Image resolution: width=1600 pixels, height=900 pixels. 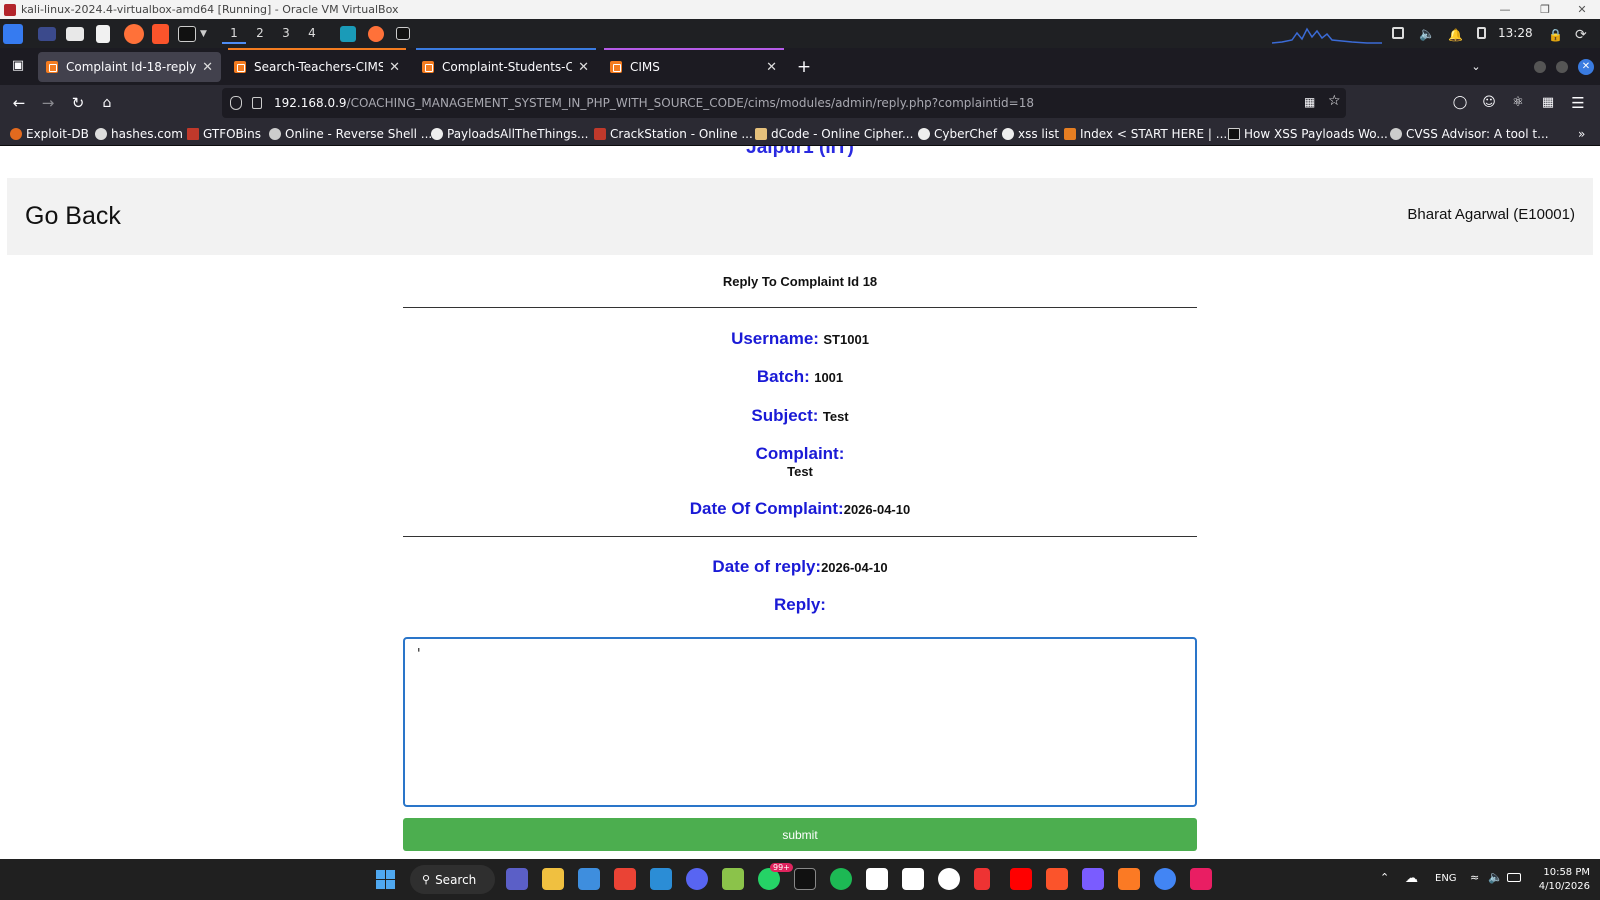 What do you see at coordinates (1555, 34) in the screenshot?
I see `lock-icon: 🔒` at bounding box center [1555, 34].